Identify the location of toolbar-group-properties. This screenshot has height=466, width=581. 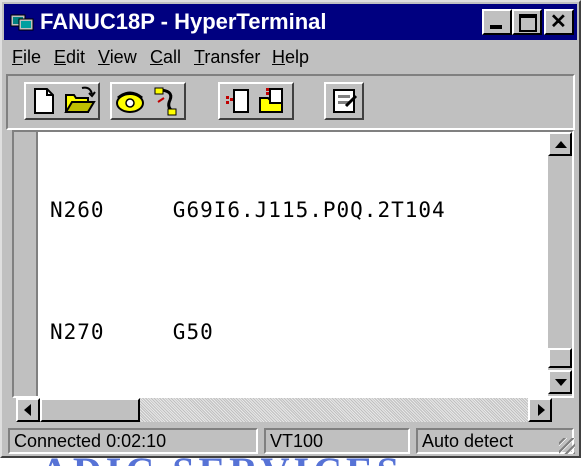
(344, 101).